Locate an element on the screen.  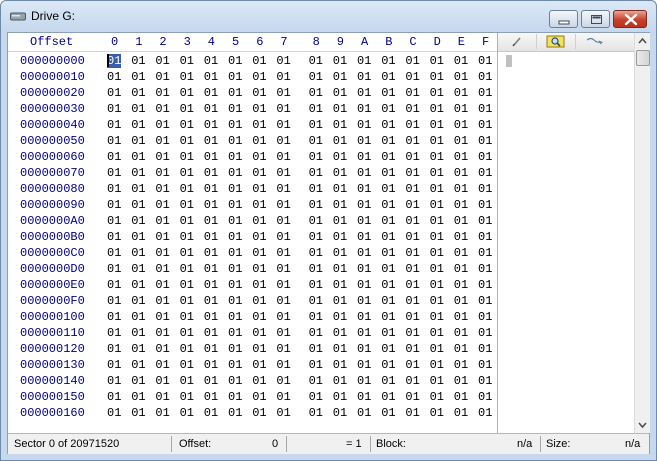
scroll-down-button is located at coordinates (642, 425).